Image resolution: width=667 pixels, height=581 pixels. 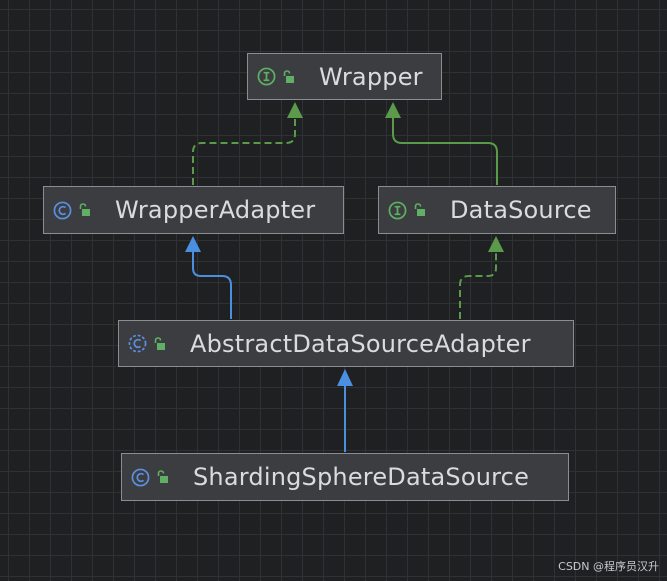 What do you see at coordinates (608, 566) in the screenshot?
I see `watermark: CSDN @程序员汉升` at bounding box center [608, 566].